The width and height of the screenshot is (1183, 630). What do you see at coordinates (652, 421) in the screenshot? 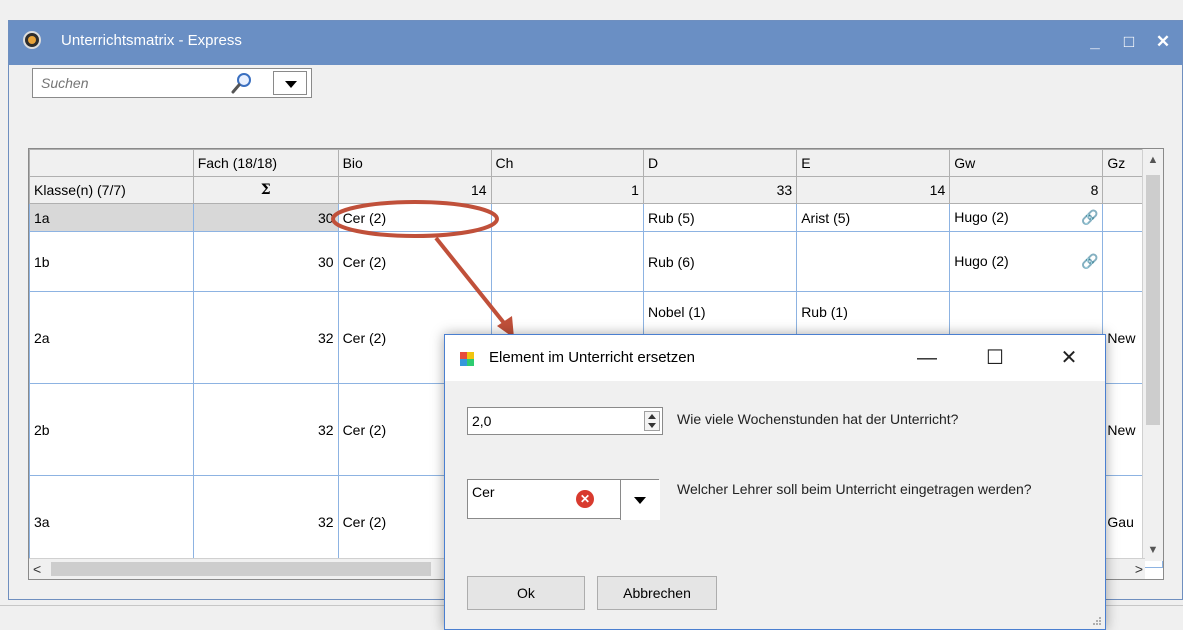
I see `spinner-arrows` at bounding box center [652, 421].